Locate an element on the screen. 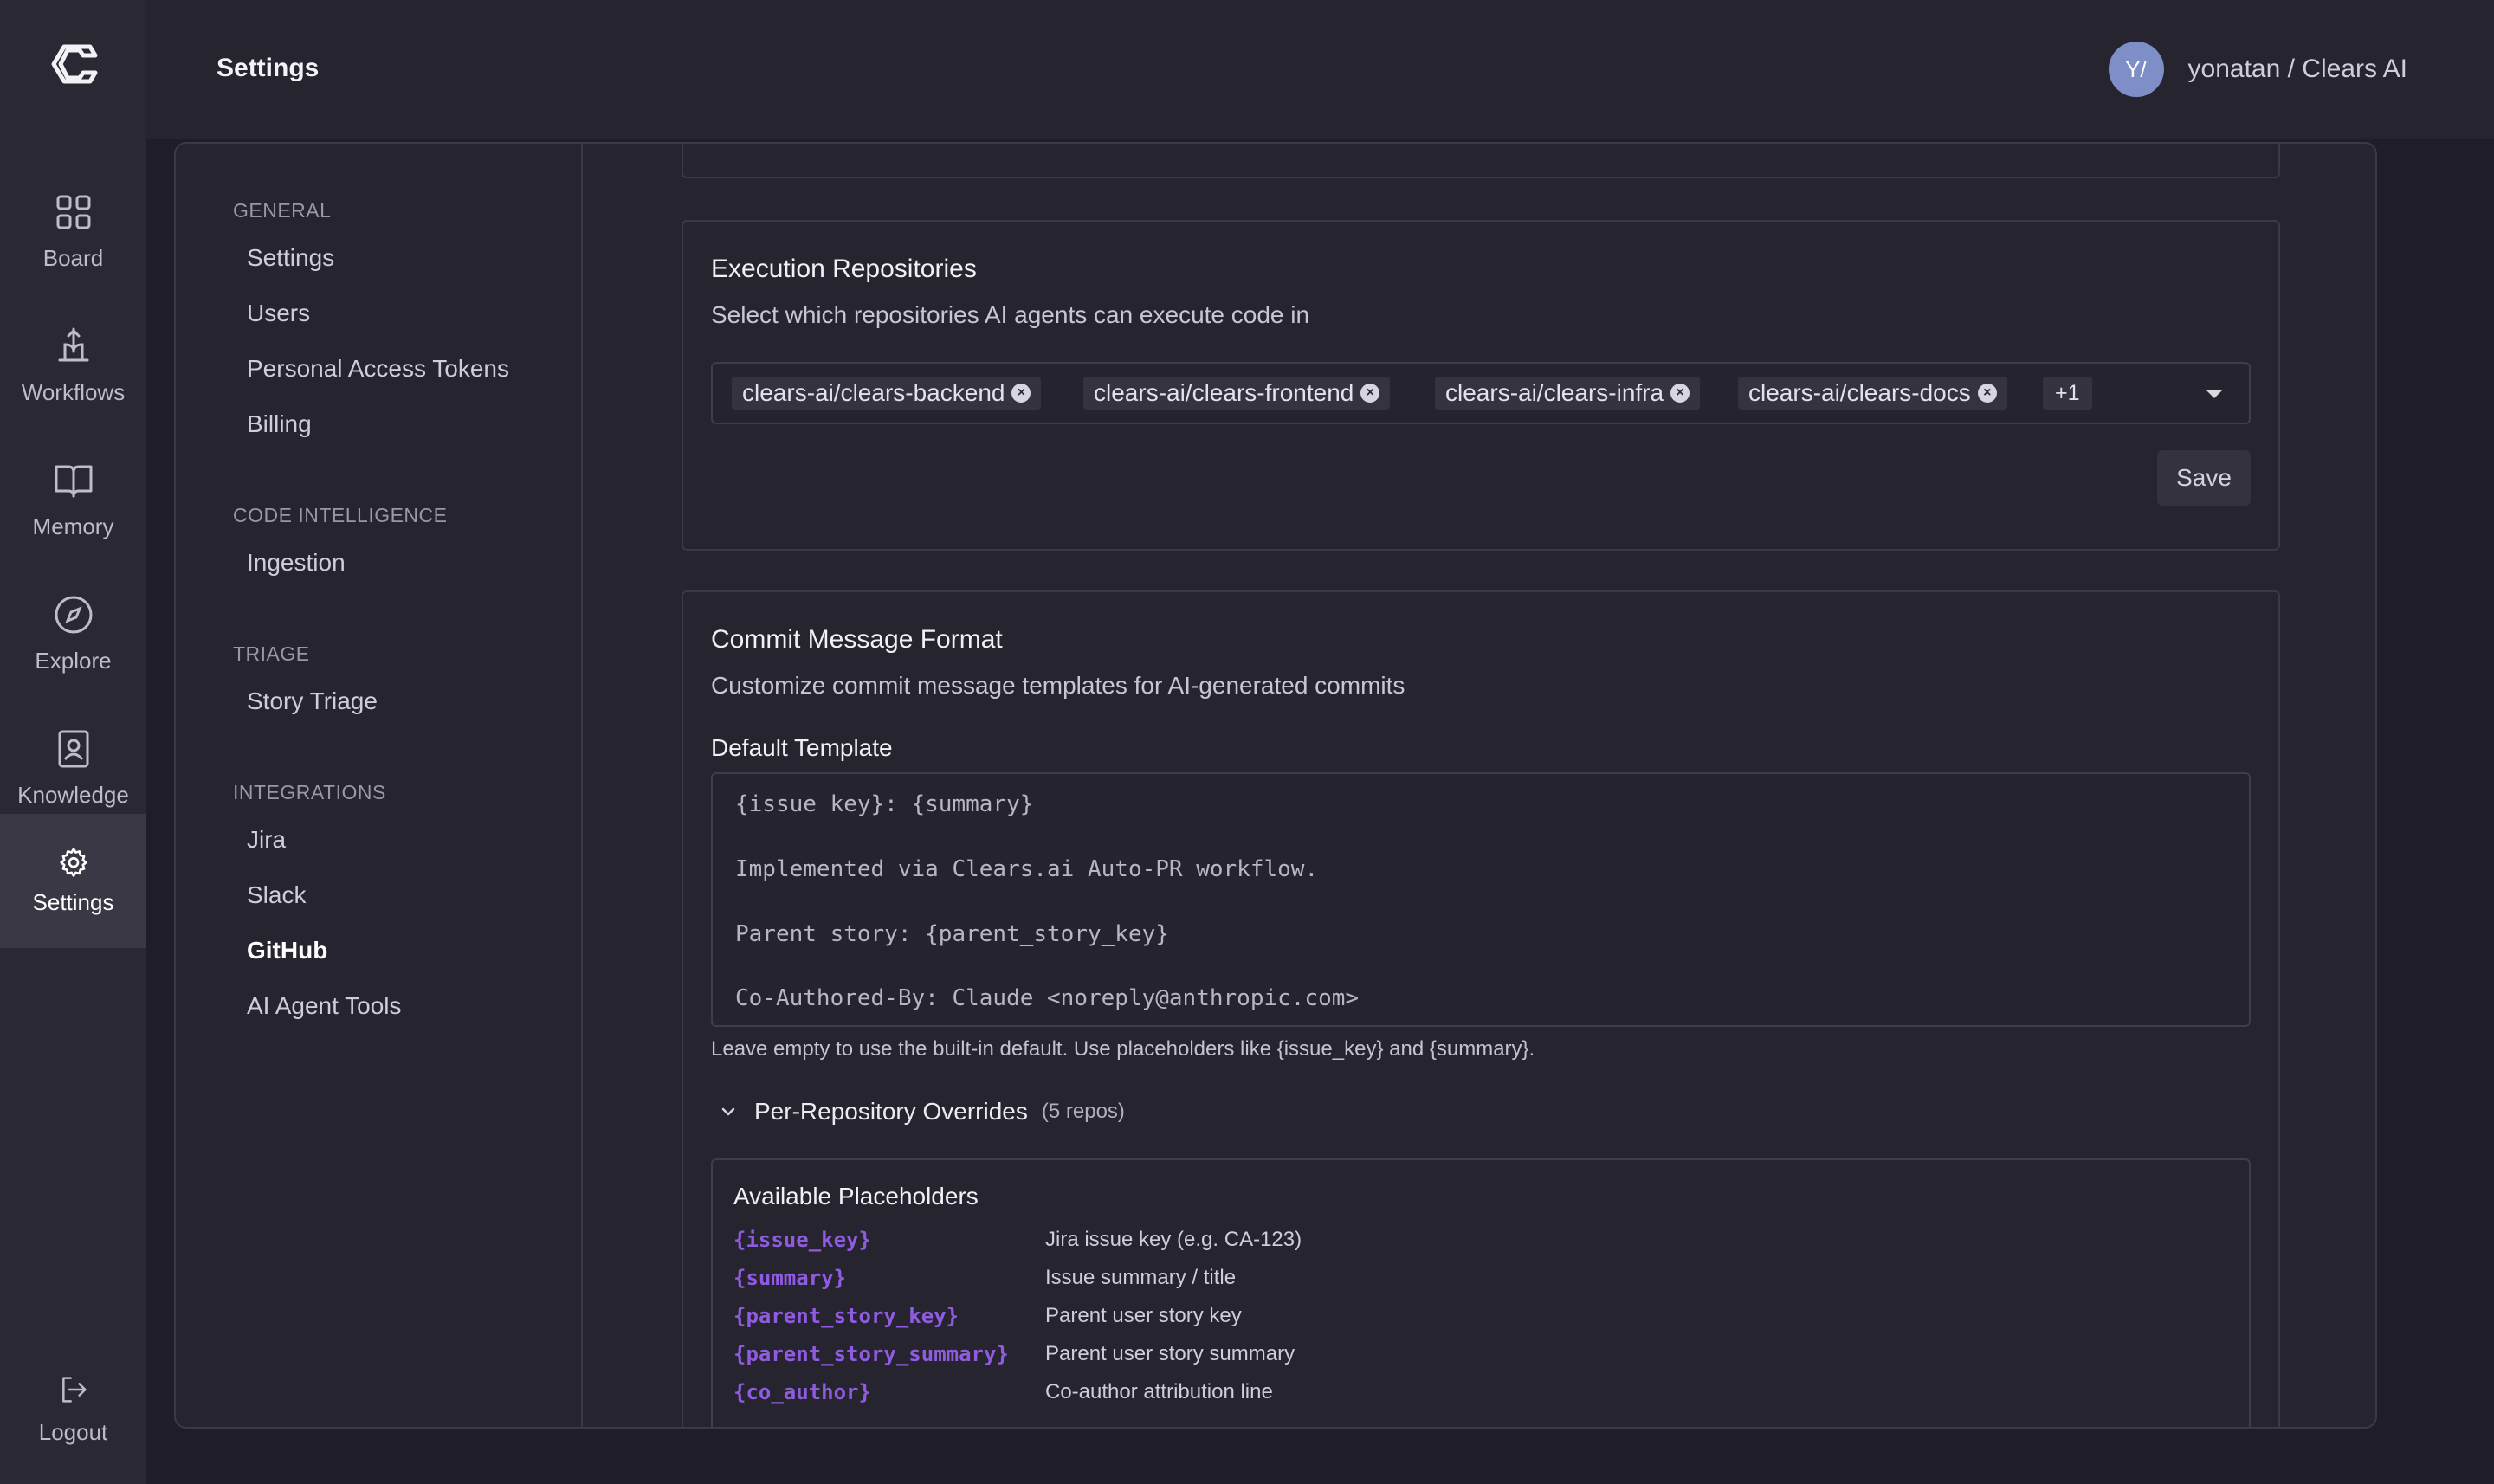 The width and height of the screenshot is (2494, 1484). repo-chip: clears-ai/clears-docs × is located at coordinates (1873, 393).